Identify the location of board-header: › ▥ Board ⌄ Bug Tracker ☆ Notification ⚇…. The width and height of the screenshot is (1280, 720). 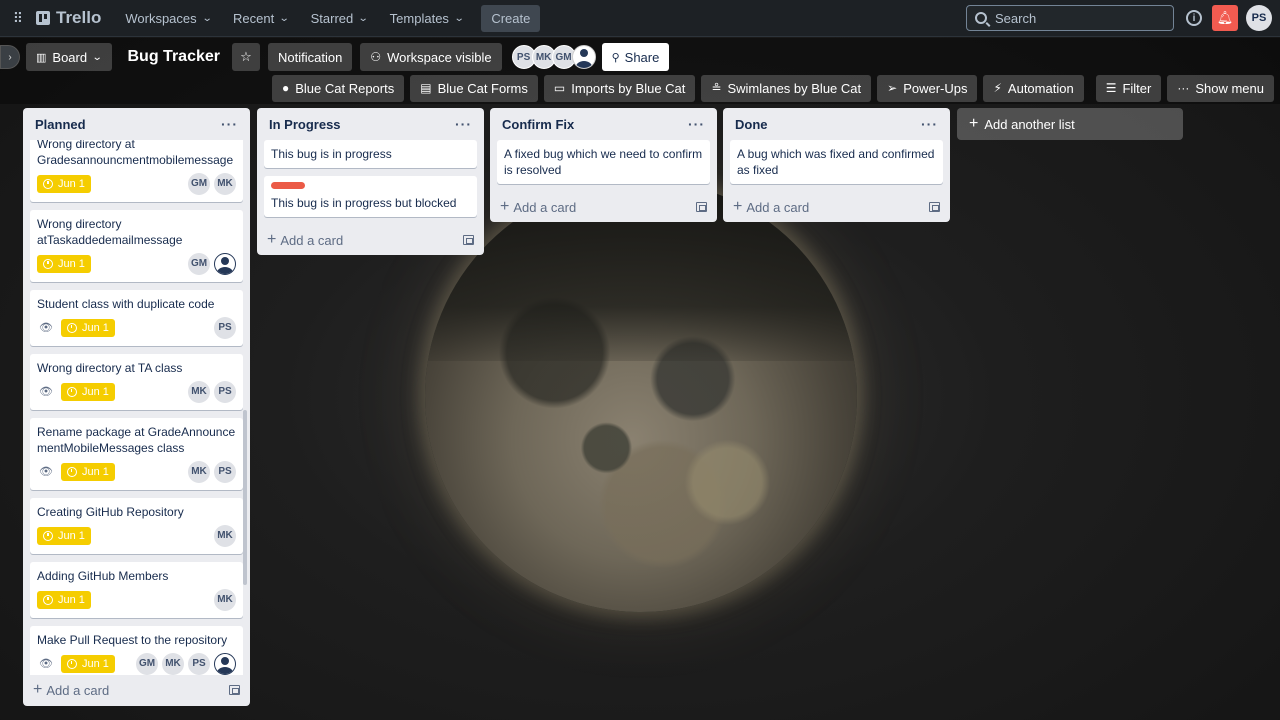
(640, 71).